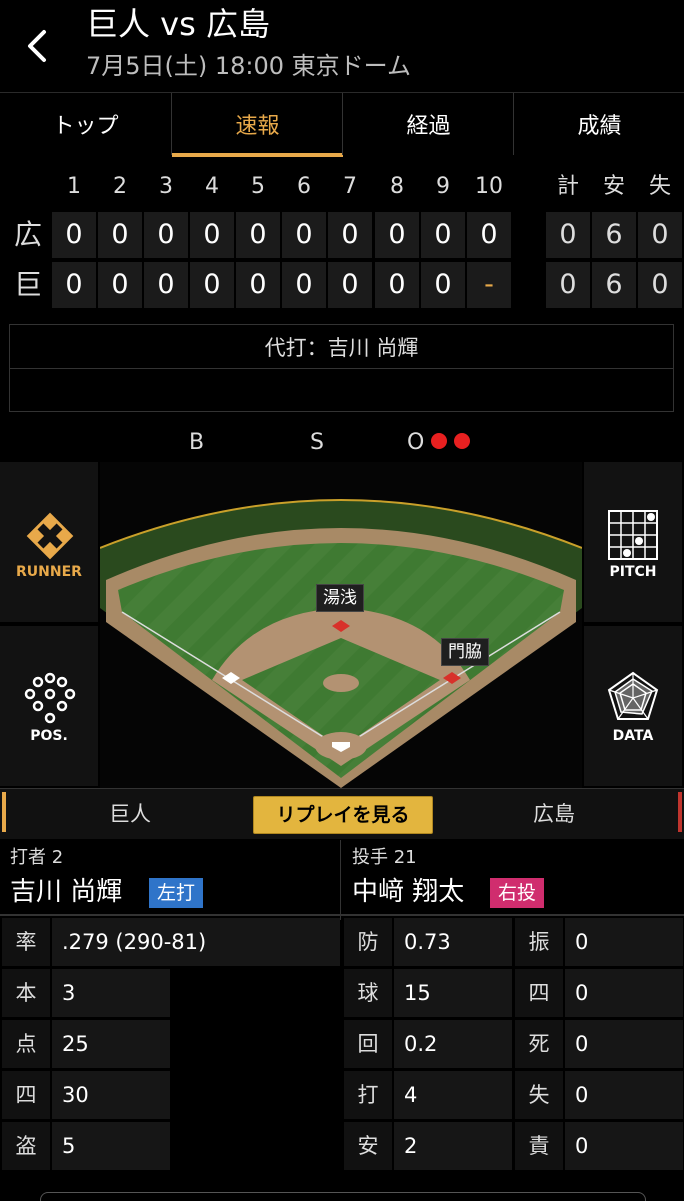  Describe the element at coordinates (341, 348) in the screenshot. I see `play-message: 代打：吉川 尚輝` at that location.